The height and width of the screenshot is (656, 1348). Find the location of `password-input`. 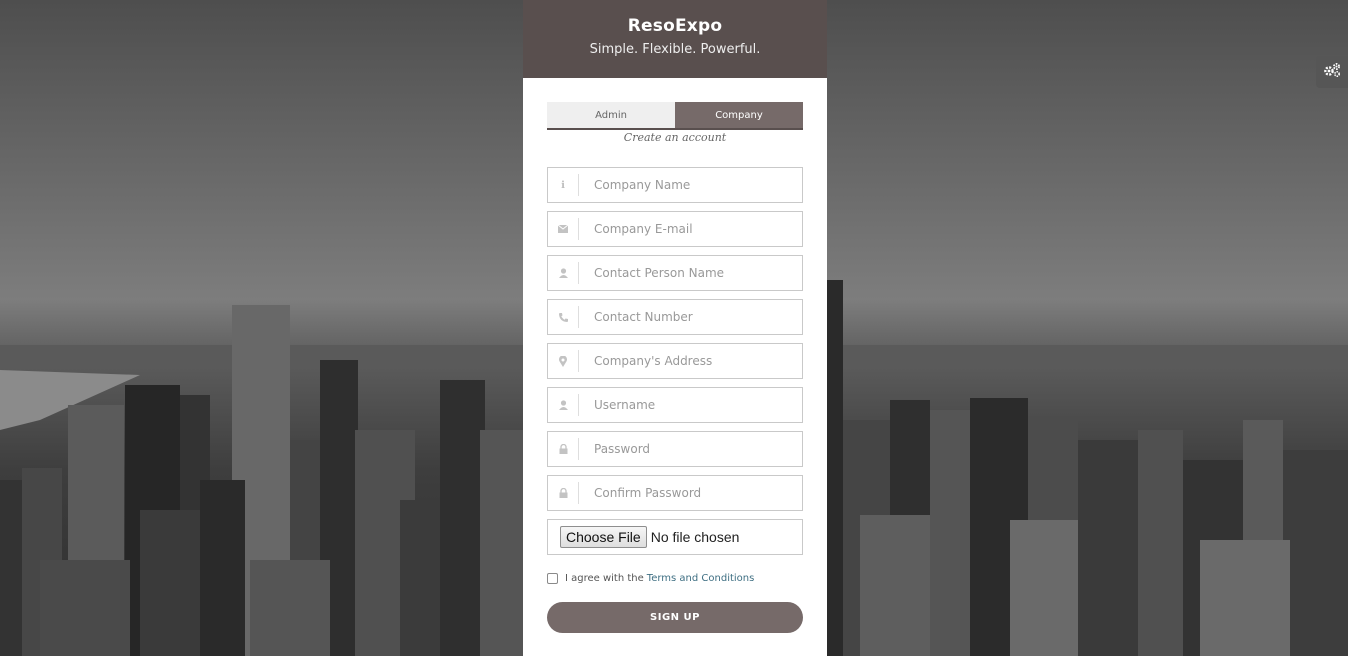

password-input is located at coordinates (689, 449).